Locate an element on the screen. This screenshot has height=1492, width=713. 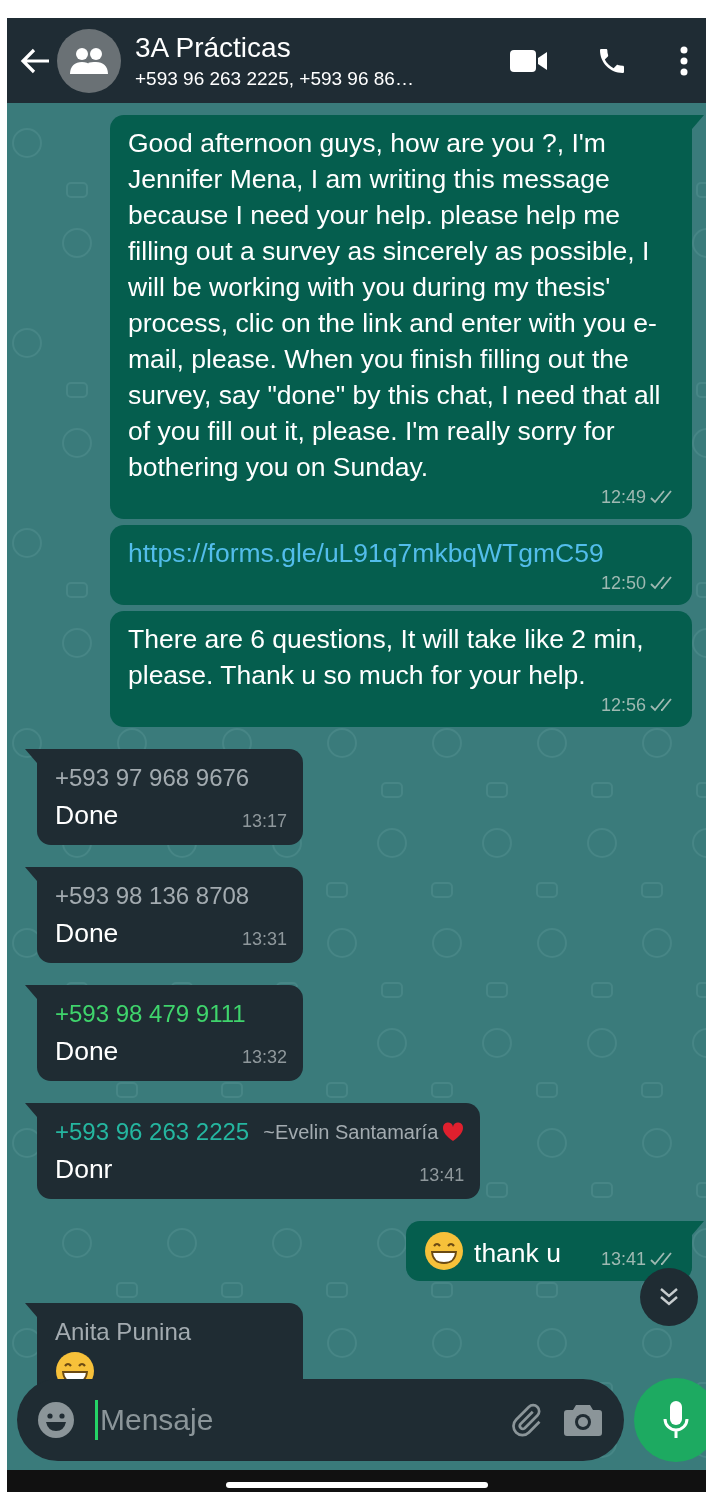
message-text: Donr is located at coordinates (84, 1169).